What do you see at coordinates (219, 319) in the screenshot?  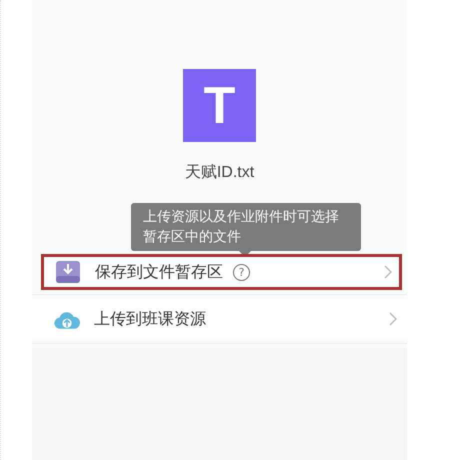 I see `menu-item: 上传到班课资源` at bounding box center [219, 319].